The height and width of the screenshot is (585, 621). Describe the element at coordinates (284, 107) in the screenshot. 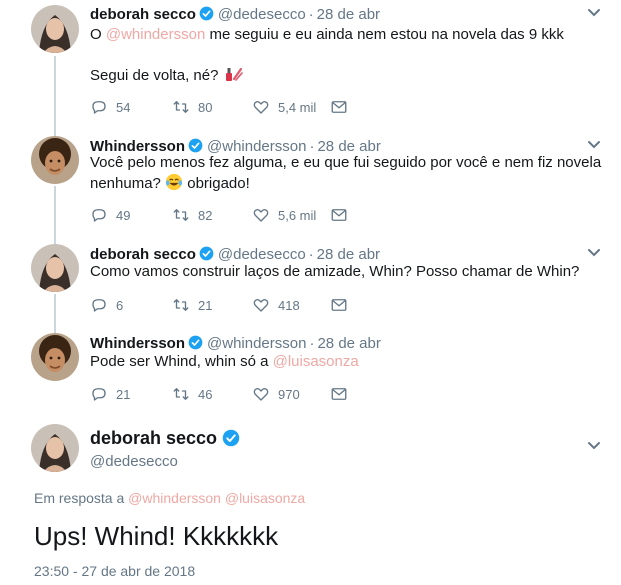

I see `like-button: 5,4 mil` at that location.